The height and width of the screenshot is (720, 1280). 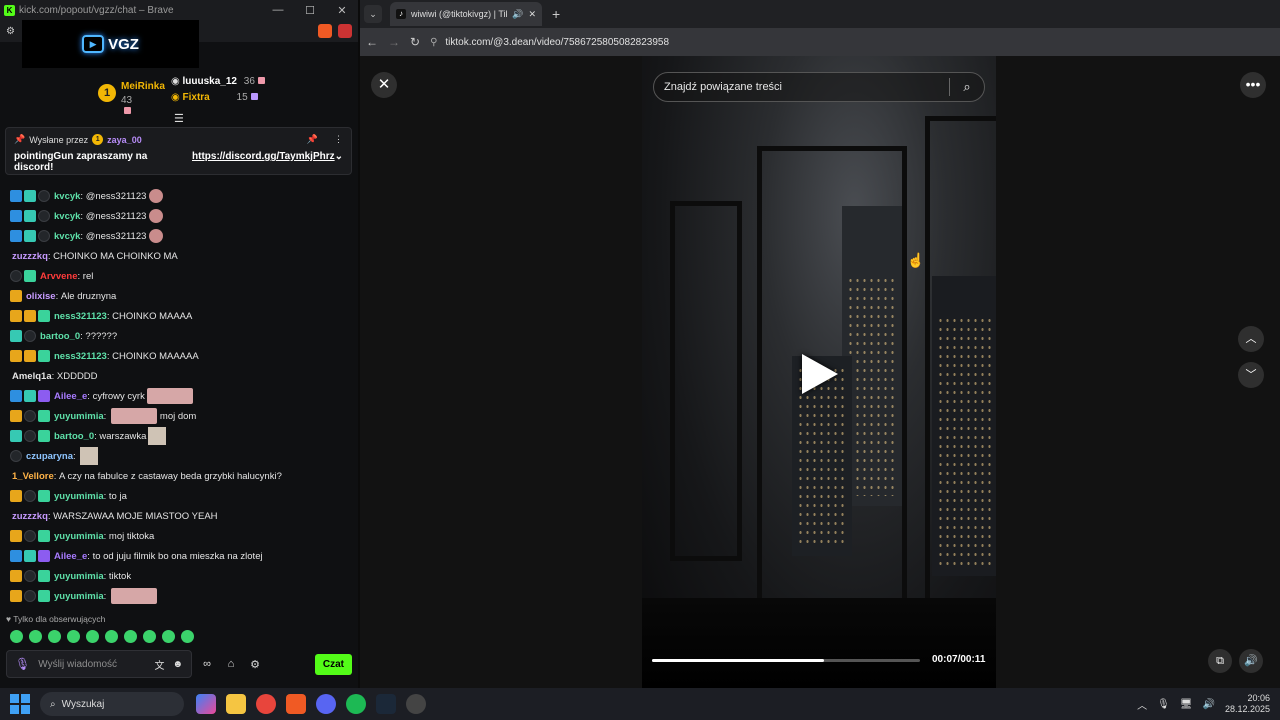 What do you see at coordinates (532, 14) in the screenshot?
I see `tab-close-icon: ✕` at bounding box center [532, 14].